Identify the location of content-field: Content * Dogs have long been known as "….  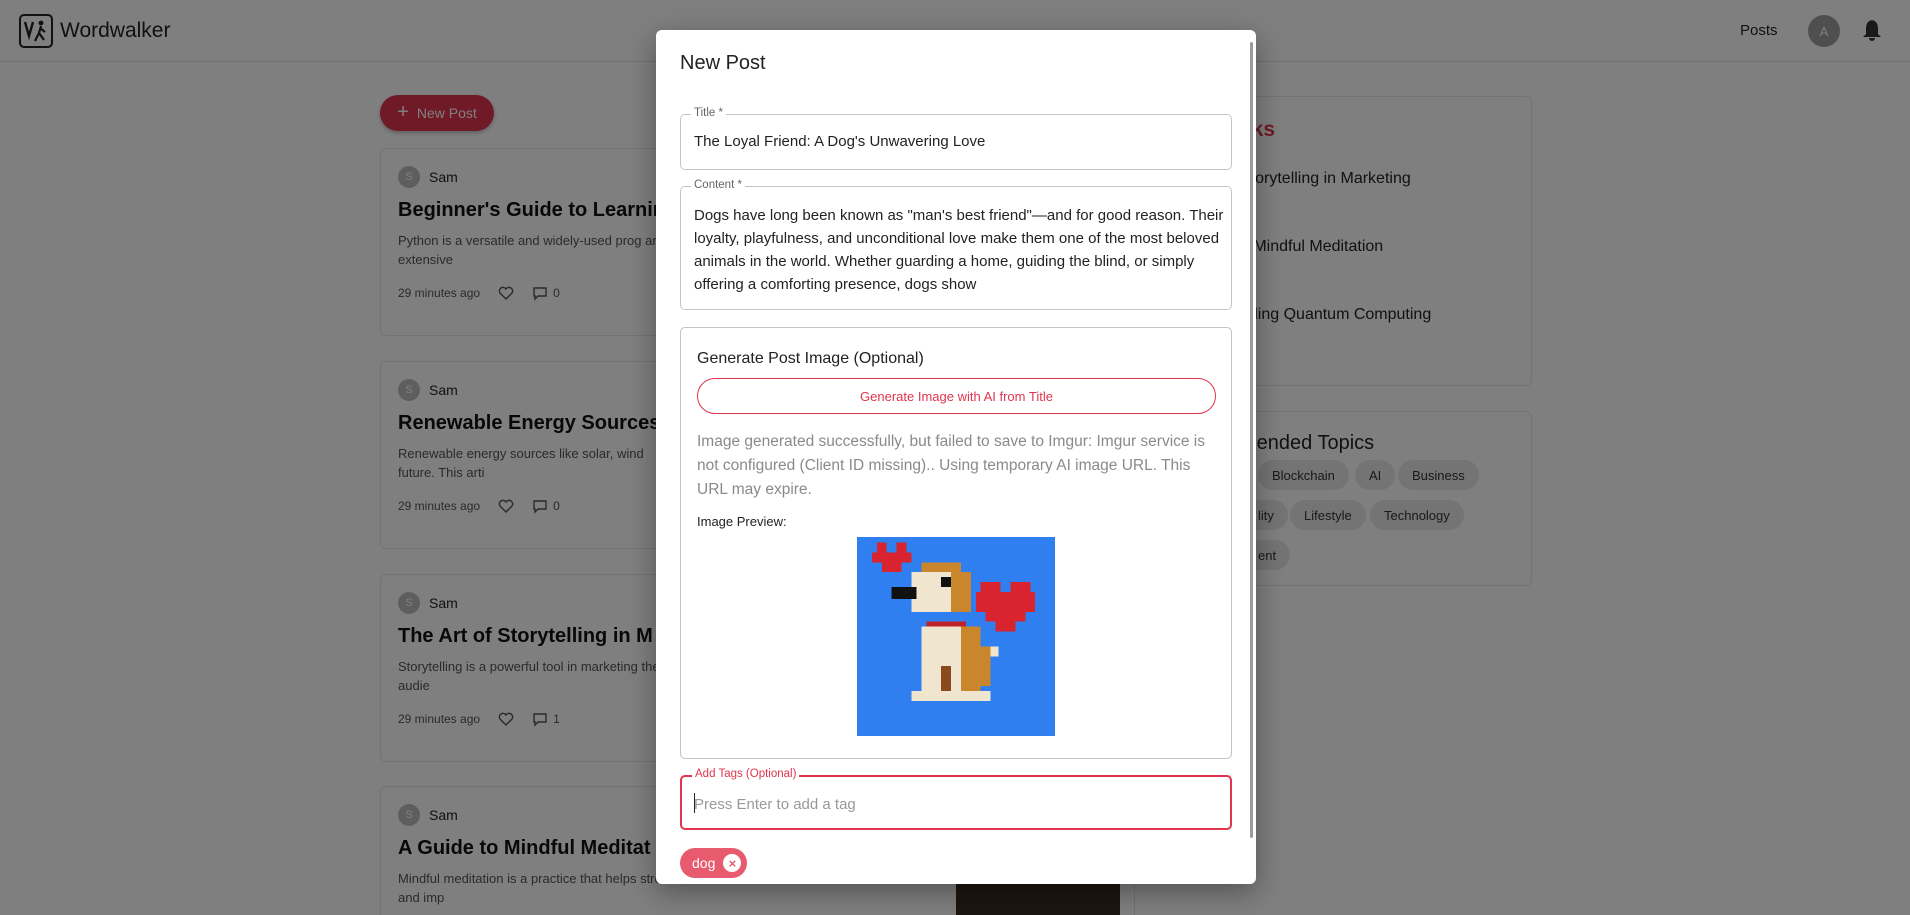
(956, 244).